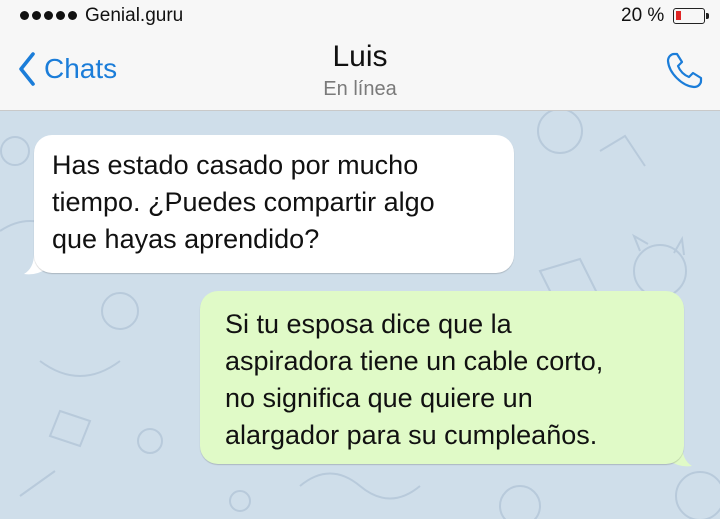  Describe the element at coordinates (360, 56) in the screenshot. I see `contact-name: Luis` at that location.